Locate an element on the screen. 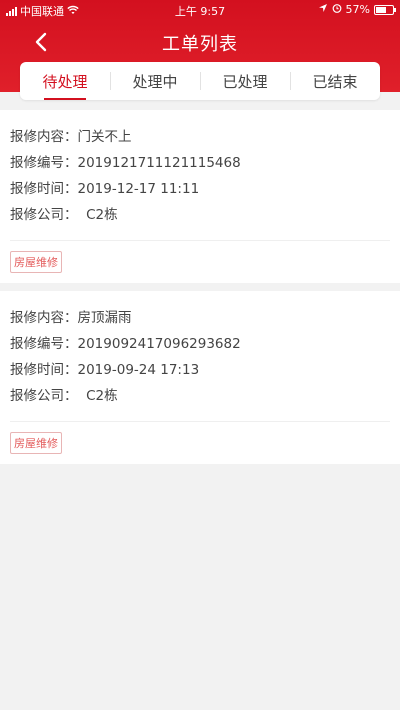  tab-label: 已处理 is located at coordinates (245, 81).